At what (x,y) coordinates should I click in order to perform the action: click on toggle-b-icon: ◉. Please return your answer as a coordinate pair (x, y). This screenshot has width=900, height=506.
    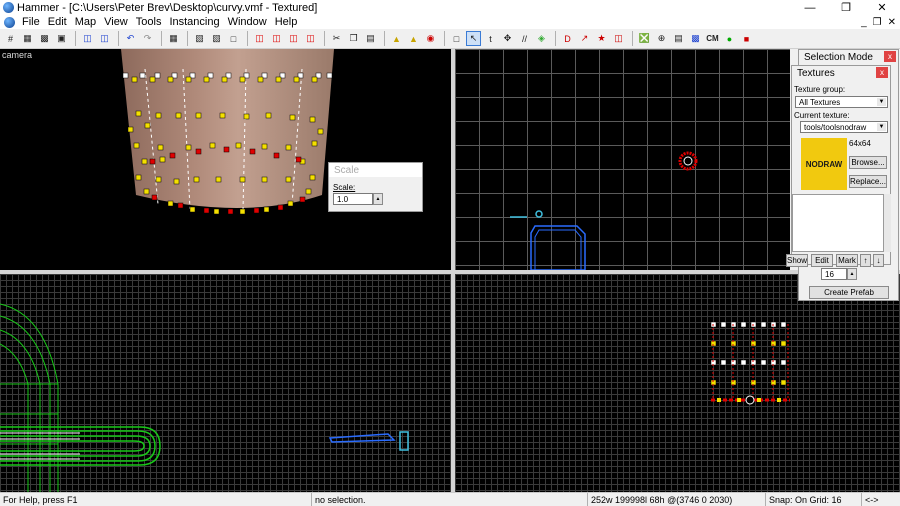
    Looking at the image, I should click on (430, 38).